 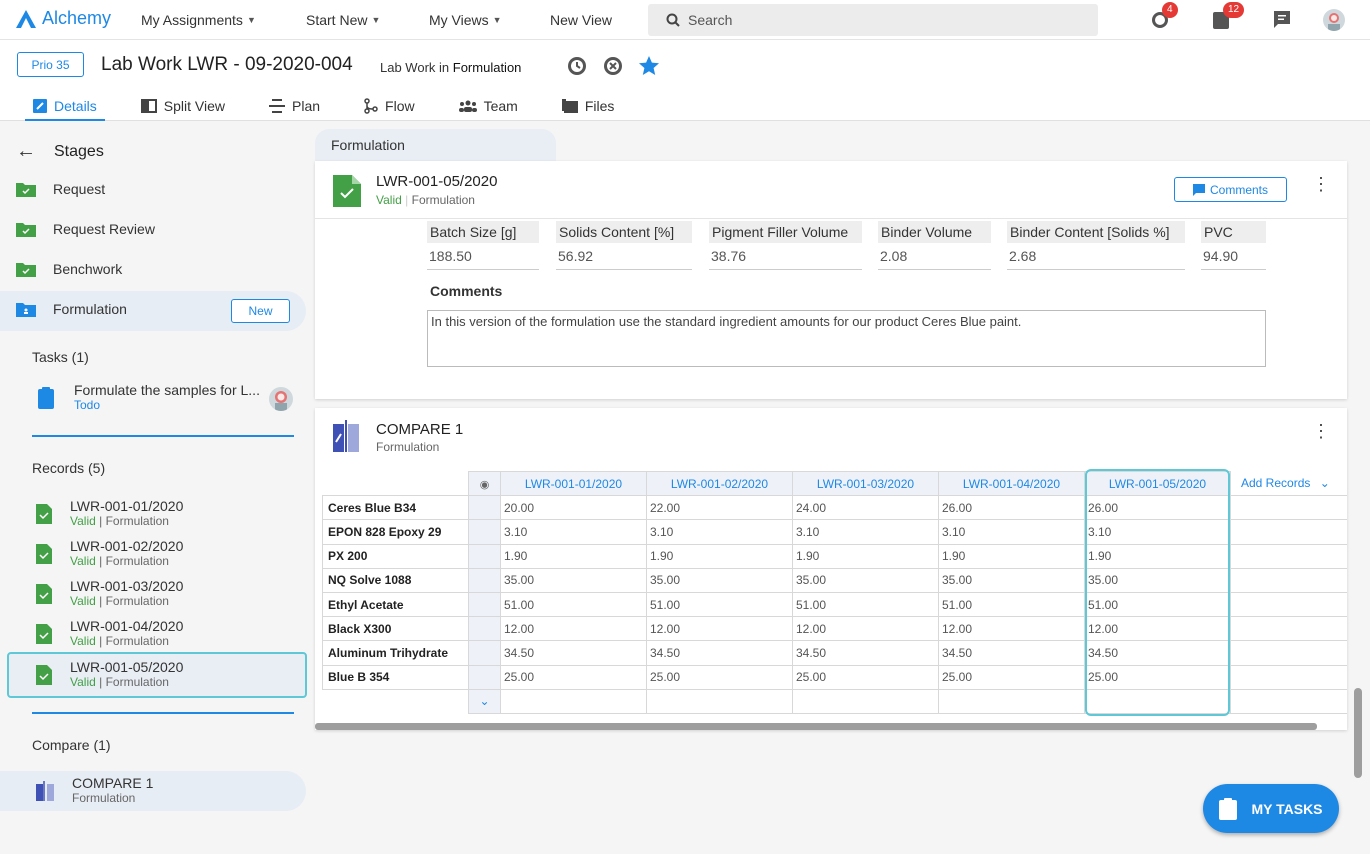 I want to click on column-header: LWR-001-02/2020, so click(x=719, y=483).